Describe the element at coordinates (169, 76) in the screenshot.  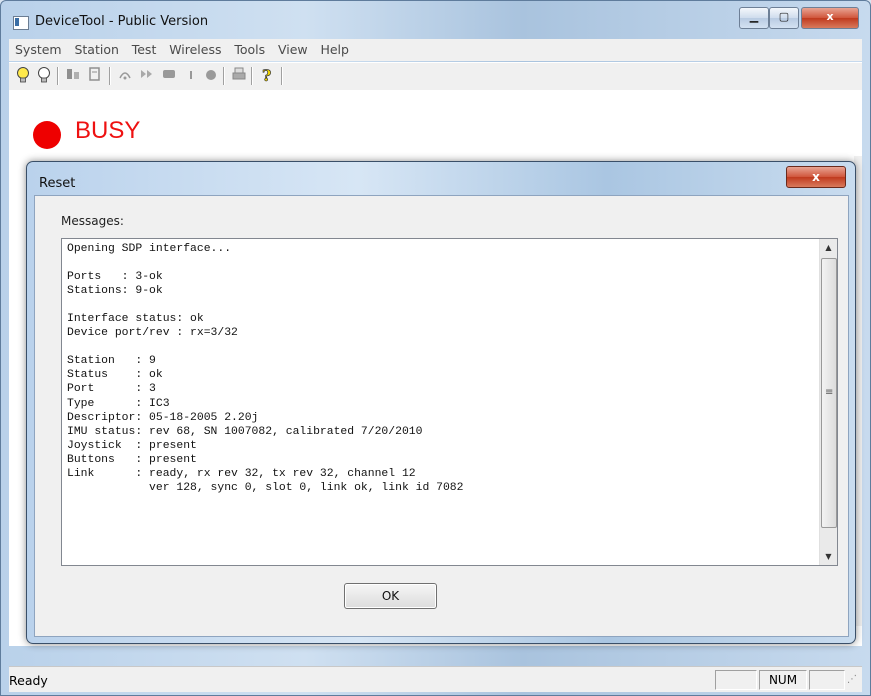
I see `device-icon` at that location.